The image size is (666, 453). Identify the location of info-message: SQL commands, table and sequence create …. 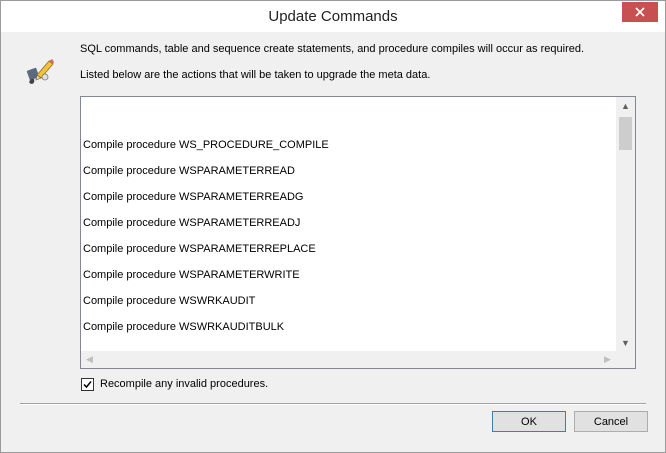
(332, 49).